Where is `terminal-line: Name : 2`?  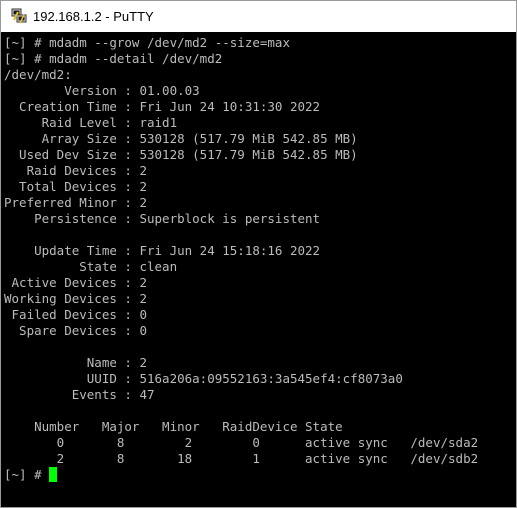 terminal-line: Name : 2 is located at coordinates (75, 362).